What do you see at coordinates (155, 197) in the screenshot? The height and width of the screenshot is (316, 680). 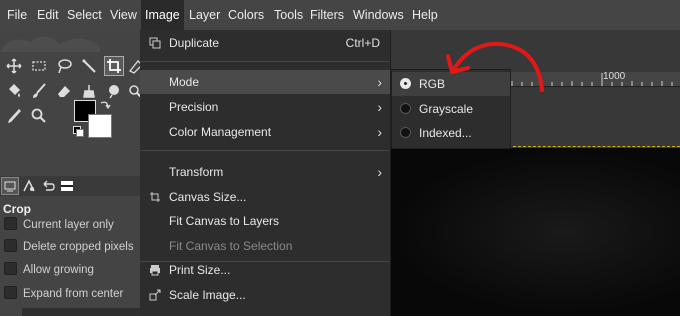 I see `canvas-size-icon` at bounding box center [155, 197].